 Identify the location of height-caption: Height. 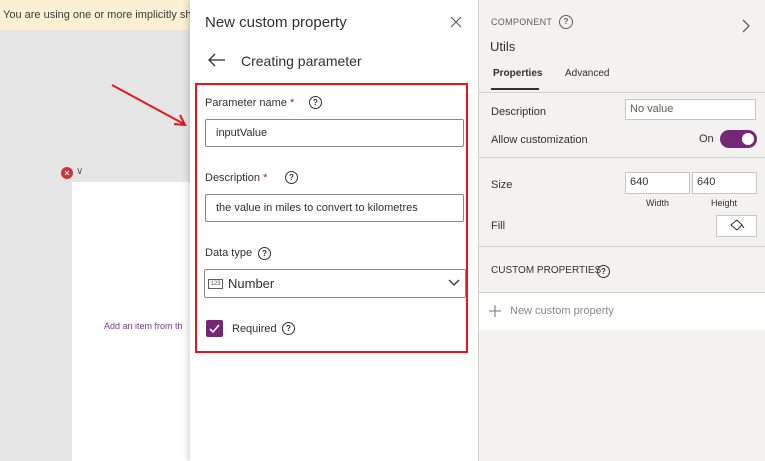
(724, 203).